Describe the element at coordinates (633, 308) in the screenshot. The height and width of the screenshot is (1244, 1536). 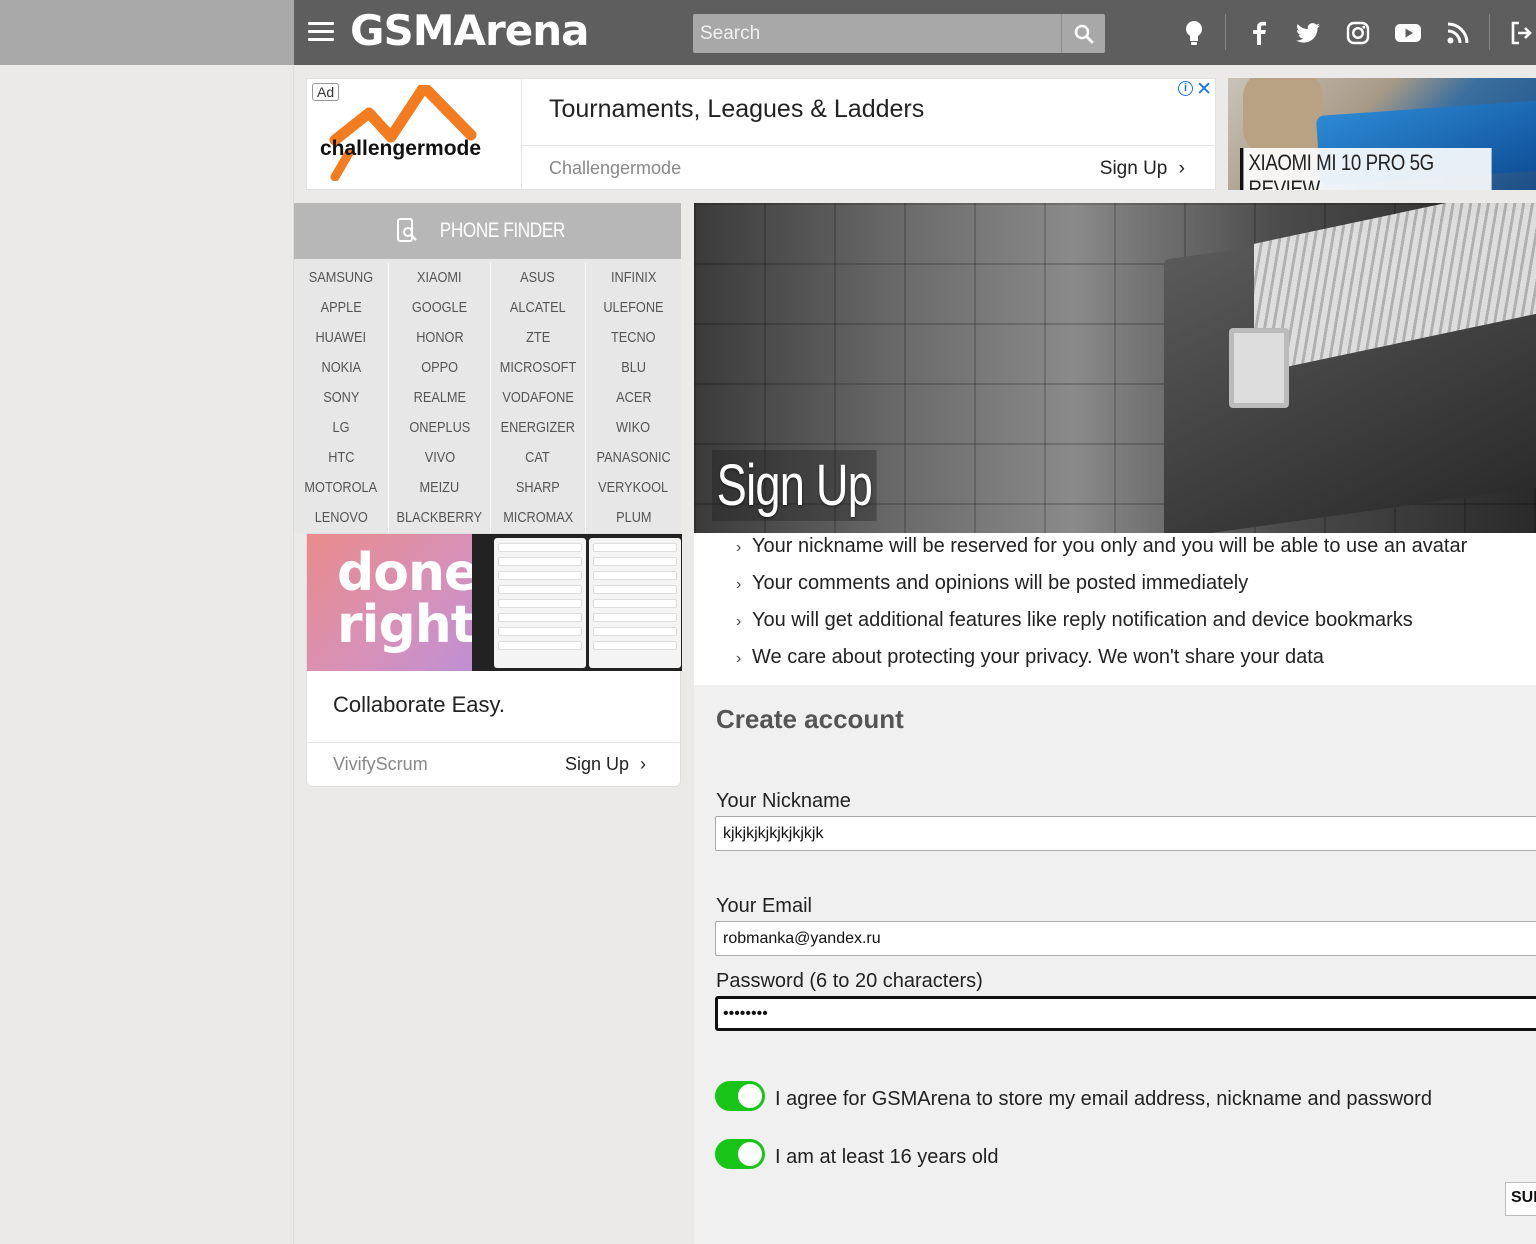
I see `brand-link: ULEFONE` at that location.